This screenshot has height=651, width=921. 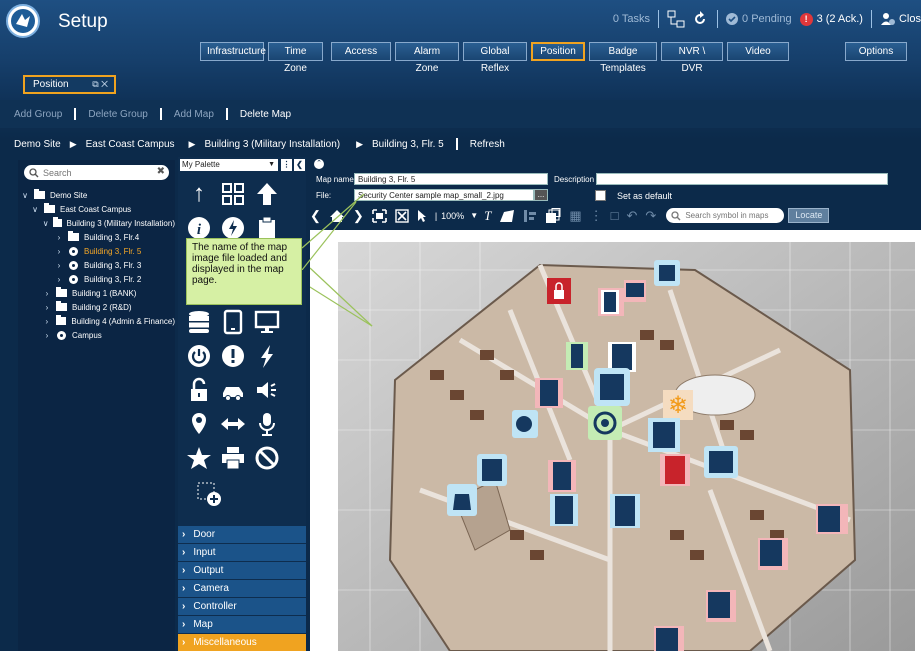 What do you see at coordinates (233, 322) in the screenshot?
I see `tablet-icon` at bounding box center [233, 322].